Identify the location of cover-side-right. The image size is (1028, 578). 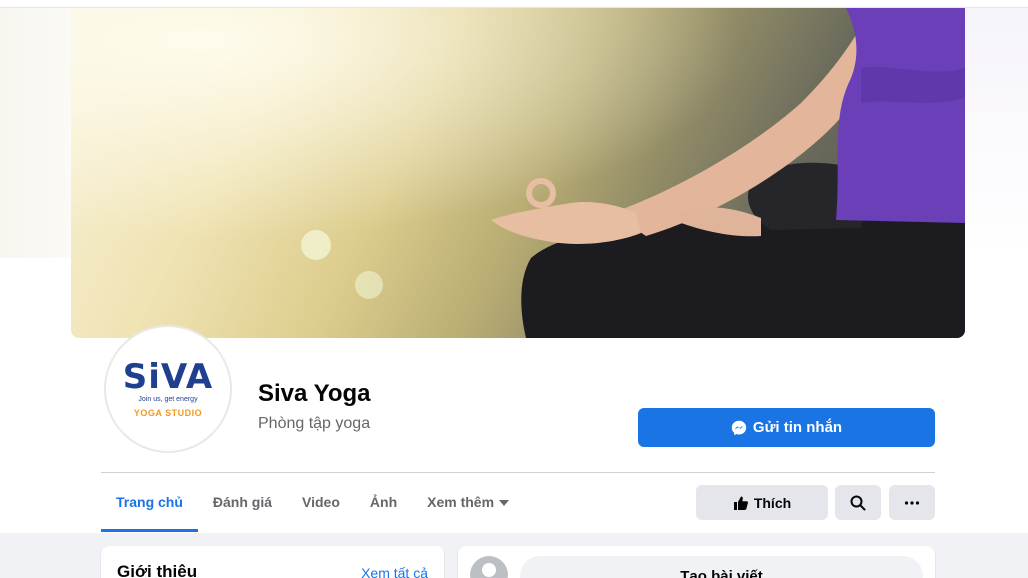
(996, 133).